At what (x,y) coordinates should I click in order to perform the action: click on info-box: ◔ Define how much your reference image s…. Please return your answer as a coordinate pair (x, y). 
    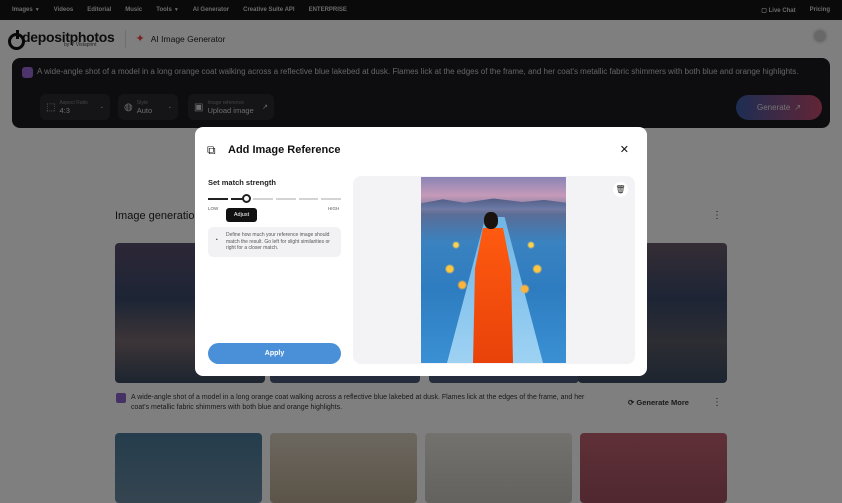
    Looking at the image, I should click on (274, 242).